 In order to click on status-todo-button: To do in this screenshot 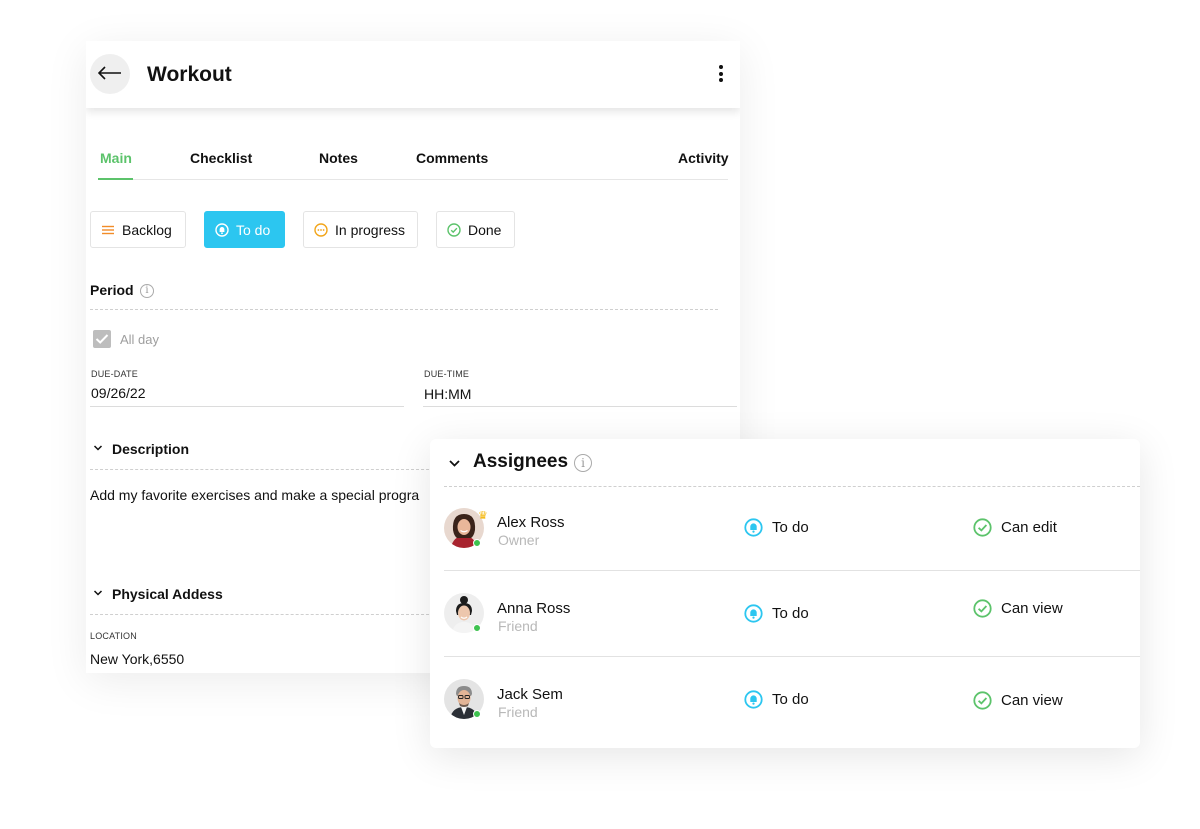, I will do `click(244, 229)`.